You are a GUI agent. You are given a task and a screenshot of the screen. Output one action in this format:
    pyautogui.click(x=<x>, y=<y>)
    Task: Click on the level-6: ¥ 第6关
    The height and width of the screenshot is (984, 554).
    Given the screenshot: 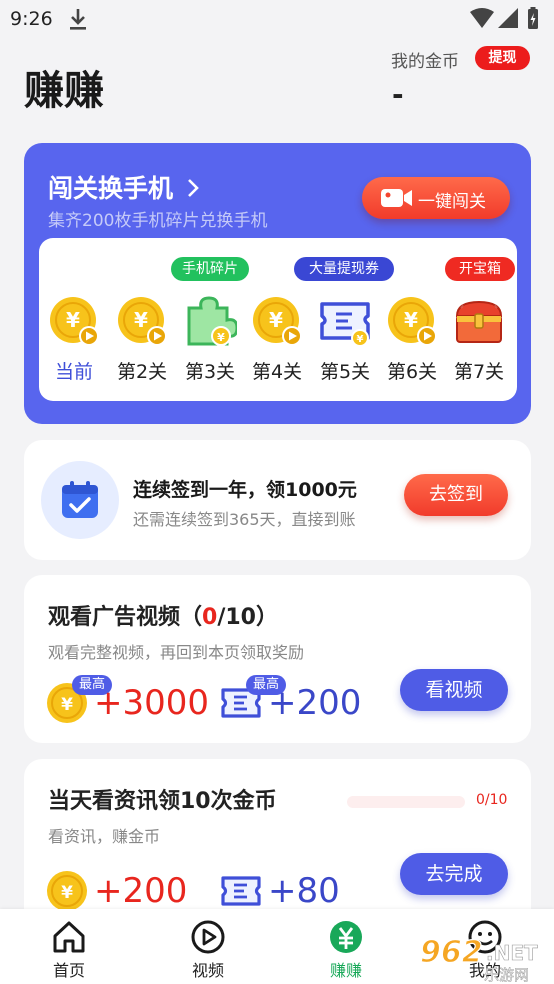 What is the action you would take?
    pyautogui.click(x=412, y=319)
    